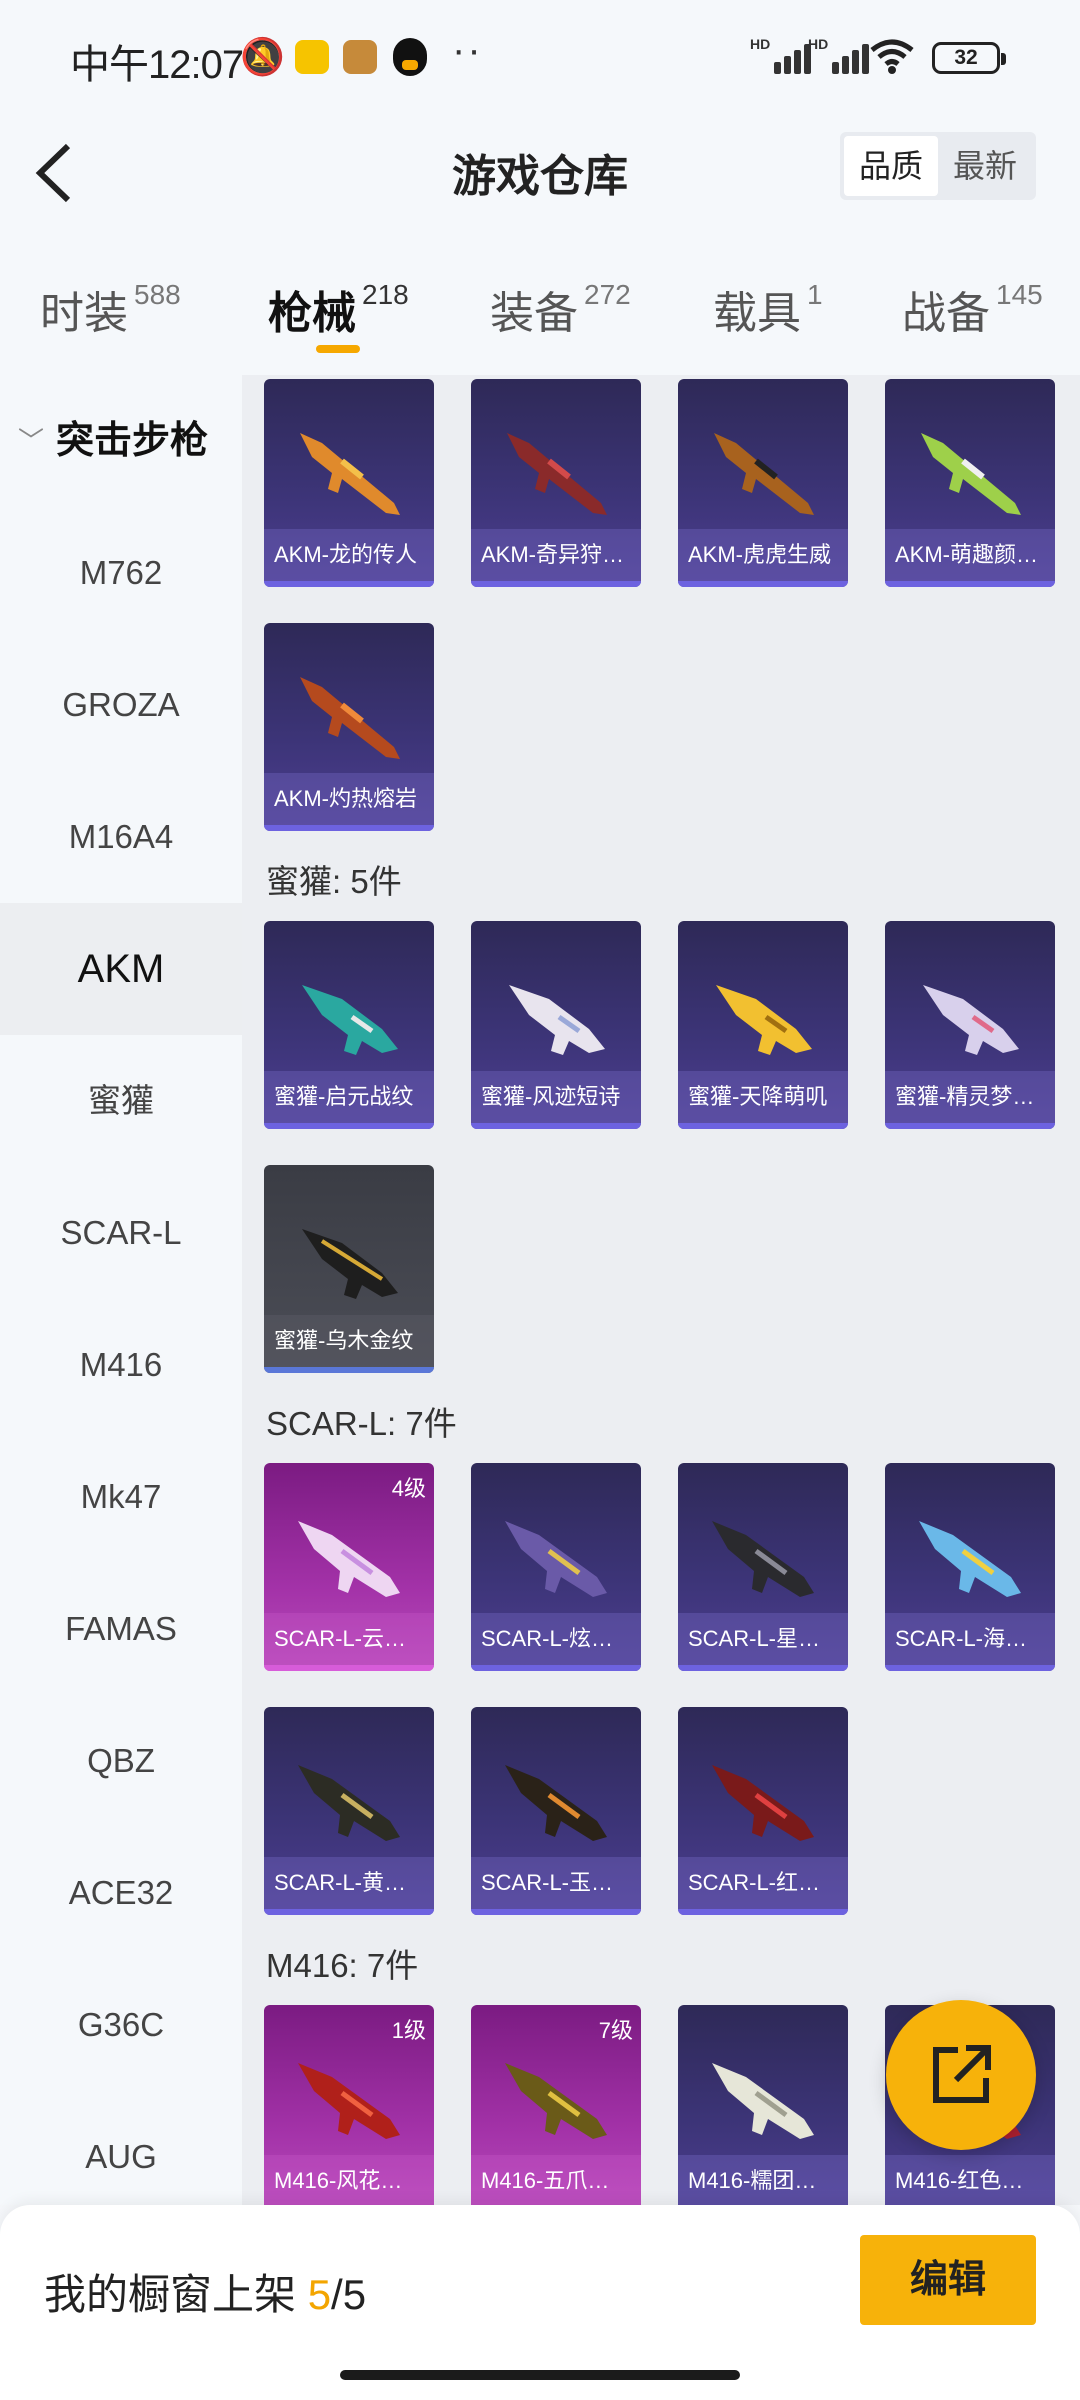 The image size is (1080, 2400). I want to click on tab-guns: 枪械 218, so click(338, 309).